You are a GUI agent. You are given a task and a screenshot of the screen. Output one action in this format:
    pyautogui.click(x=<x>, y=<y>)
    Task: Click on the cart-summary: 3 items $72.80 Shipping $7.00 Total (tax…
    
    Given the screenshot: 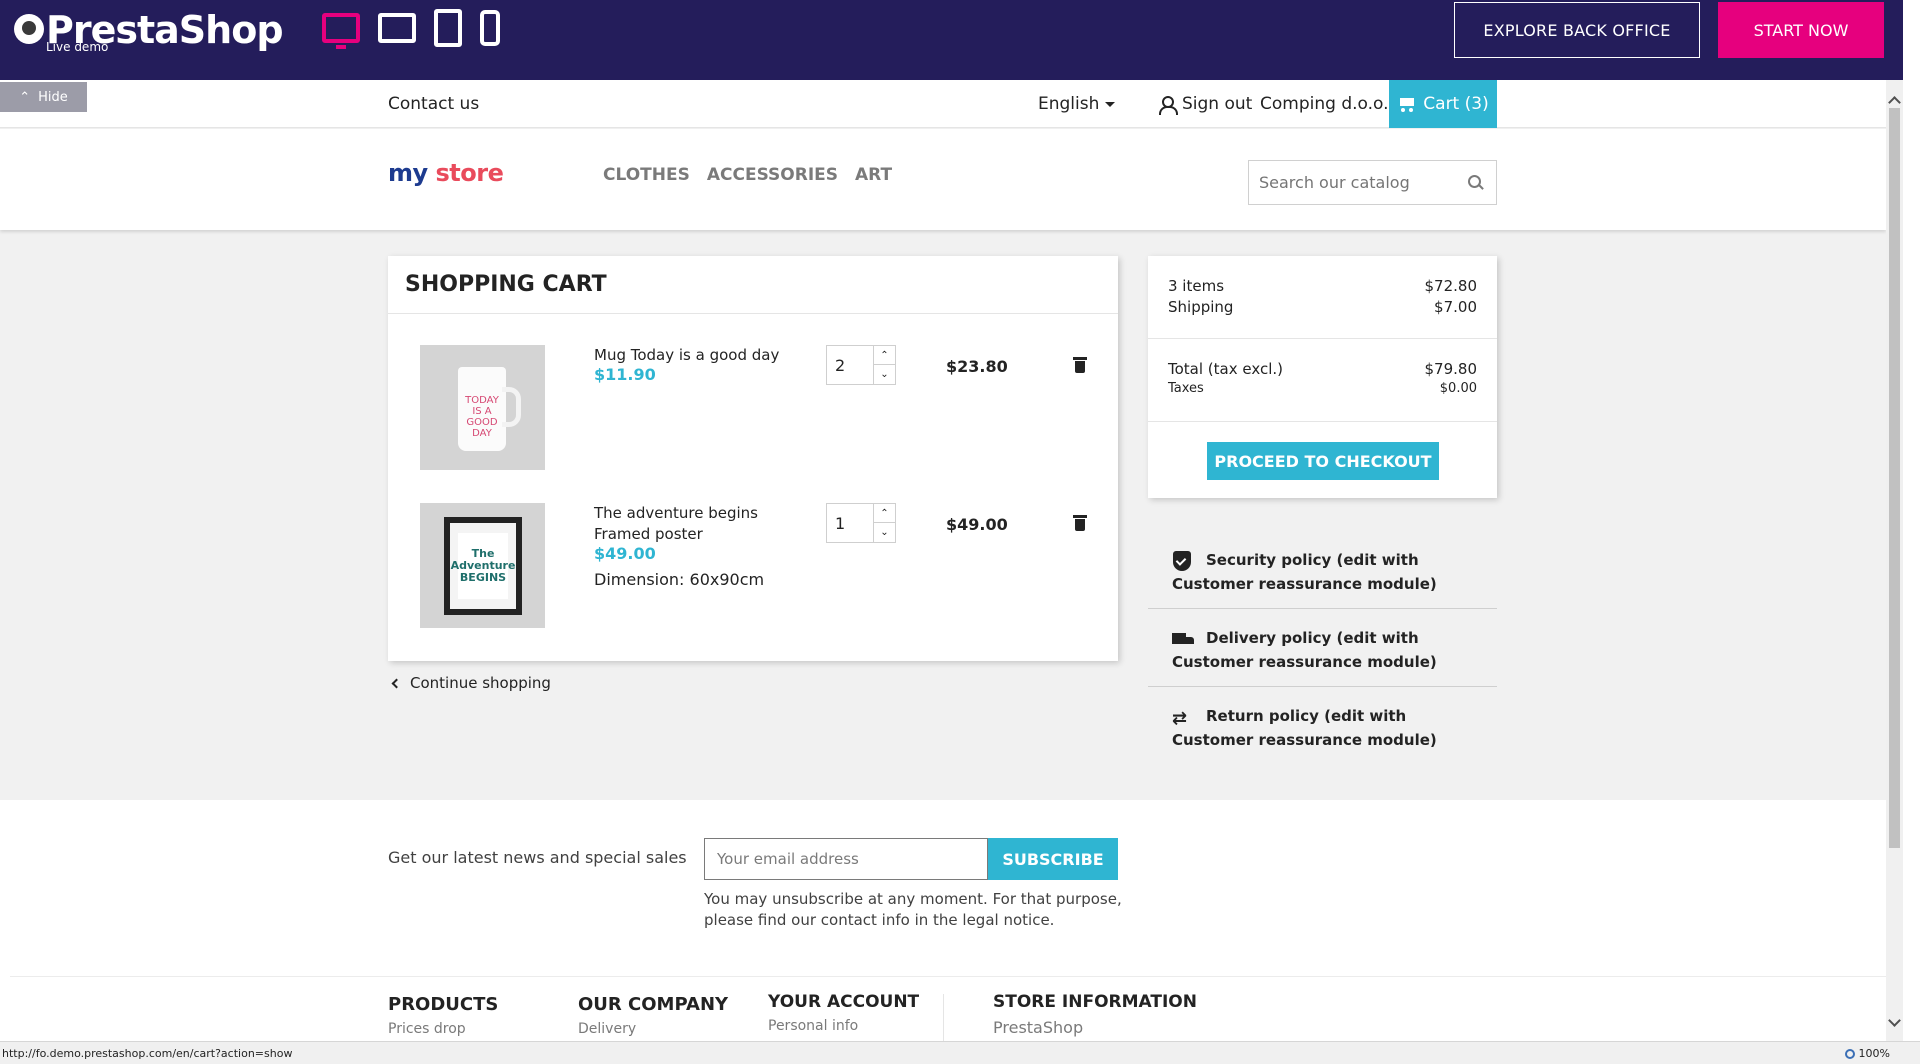 What is the action you would take?
    pyautogui.click(x=1322, y=377)
    